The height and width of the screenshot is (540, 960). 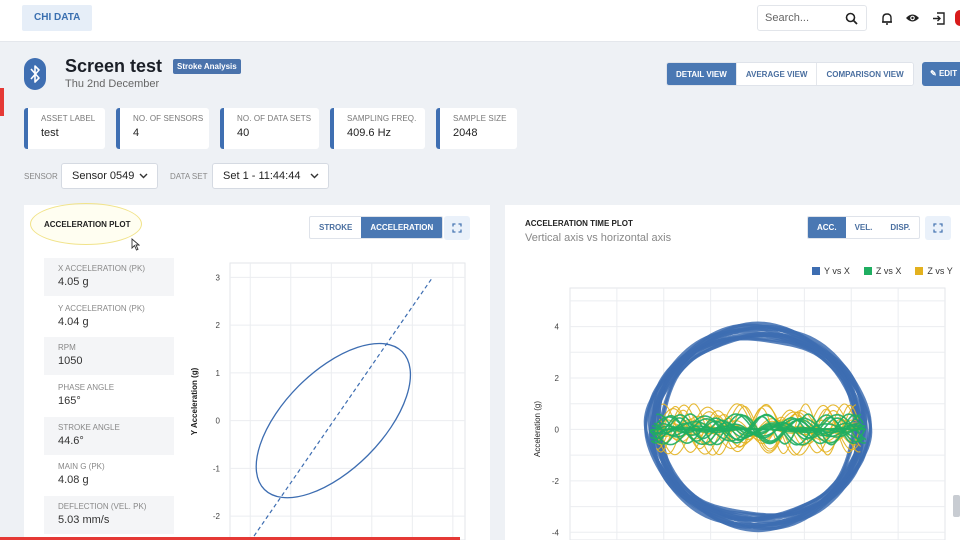 What do you see at coordinates (579, 223) in the screenshot?
I see `acceleration-time-plot-title: ACCELERATION TIME PLOT` at bounding box center [579, 223].